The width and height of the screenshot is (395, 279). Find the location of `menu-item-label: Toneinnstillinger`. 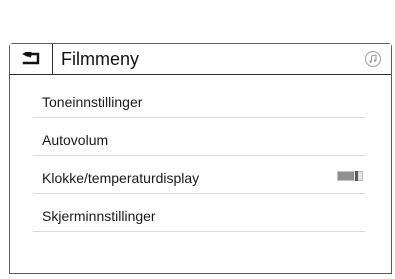

menu-item-label: Toneinnstillinger is located at coordinates (92, 102).